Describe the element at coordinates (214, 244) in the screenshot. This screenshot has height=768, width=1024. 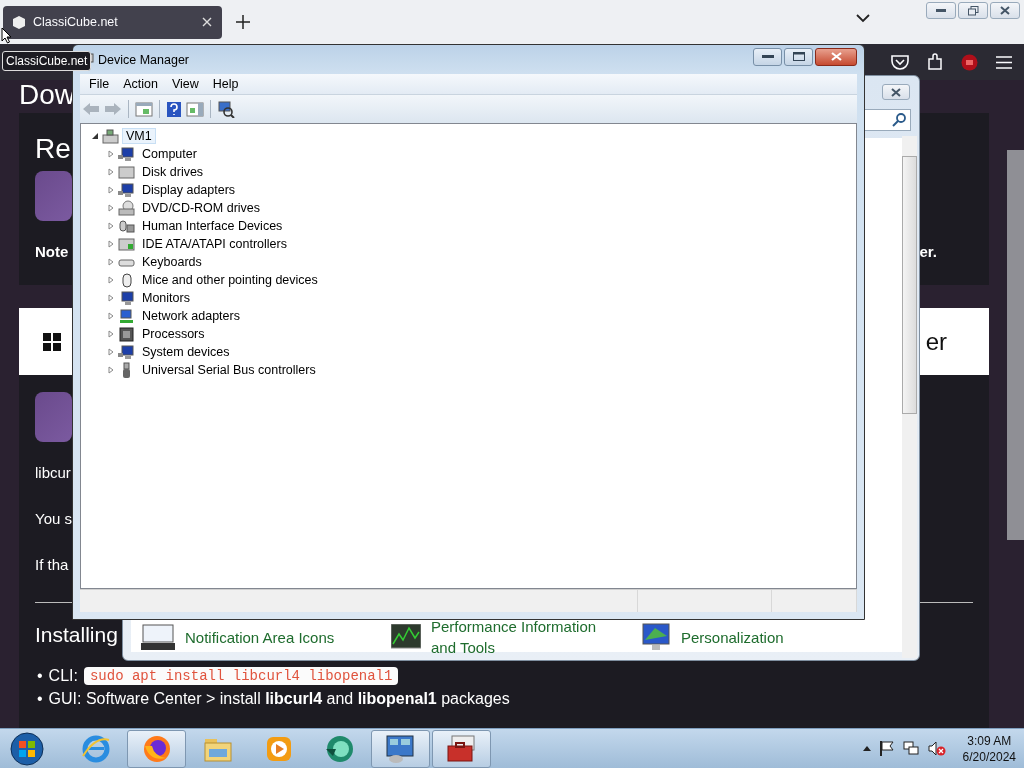
I see `tree-item: IDE ATA/ATAPI controllers` at that location.